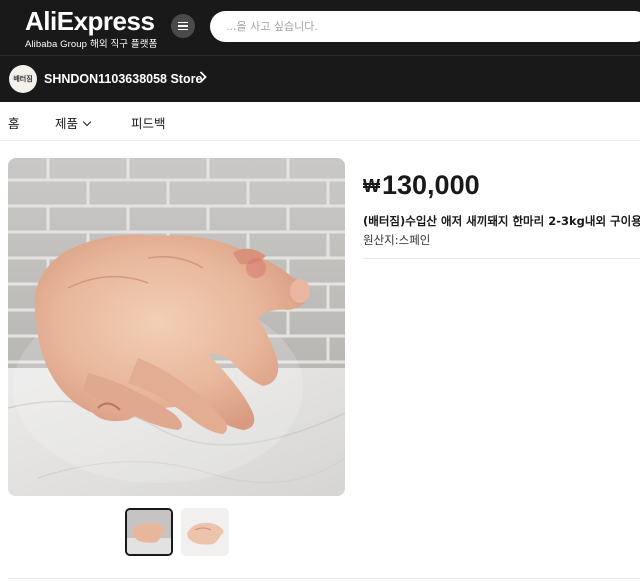 This screenshot has height=582, width=640. I want to click on chevron-right-svg, so click(203, 77).